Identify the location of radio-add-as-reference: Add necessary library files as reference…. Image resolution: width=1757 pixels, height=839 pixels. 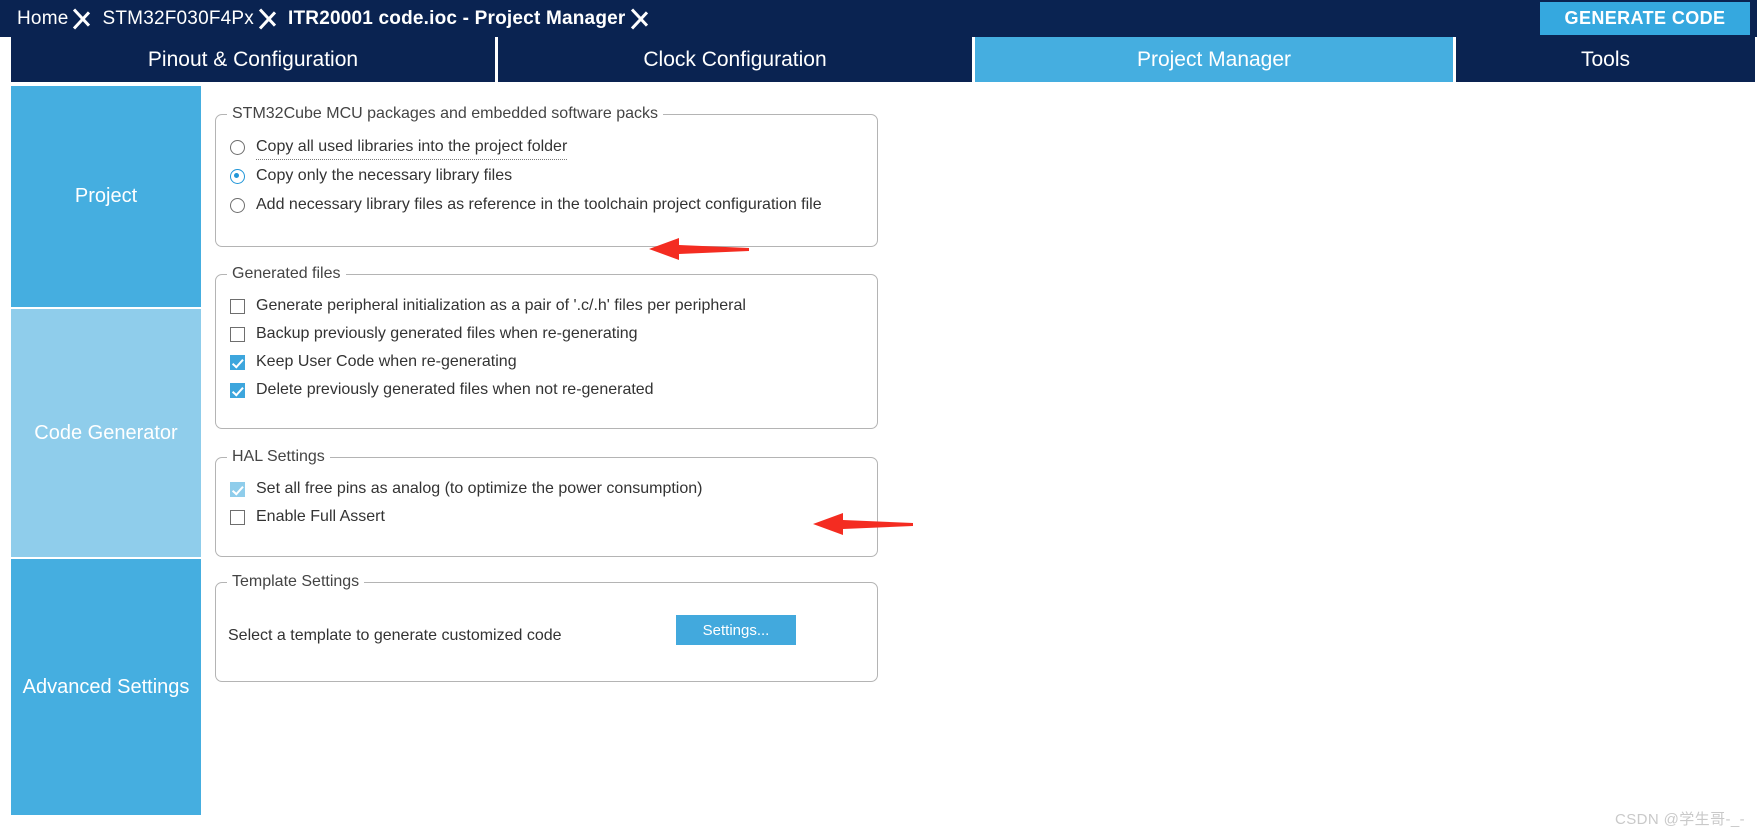
(526, 205).